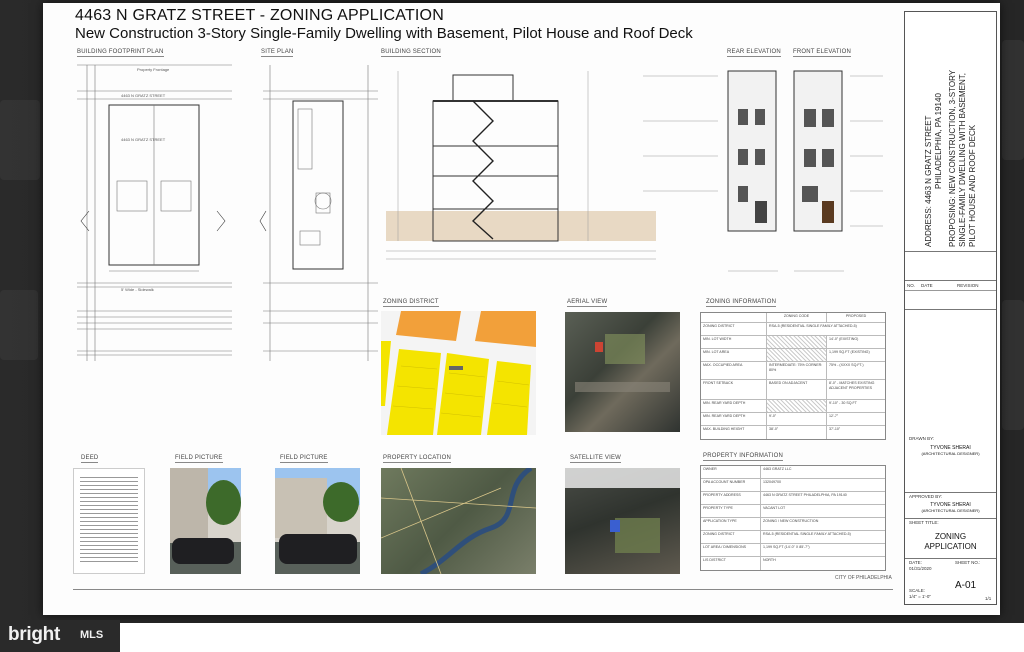 This screenshot has height=652, width=1024. What do you see at coordinates (754, 52) in the screenshot?
I see `panel-label-rear-elevation: REAR ELEVATION` at bounding box center [754, 52].